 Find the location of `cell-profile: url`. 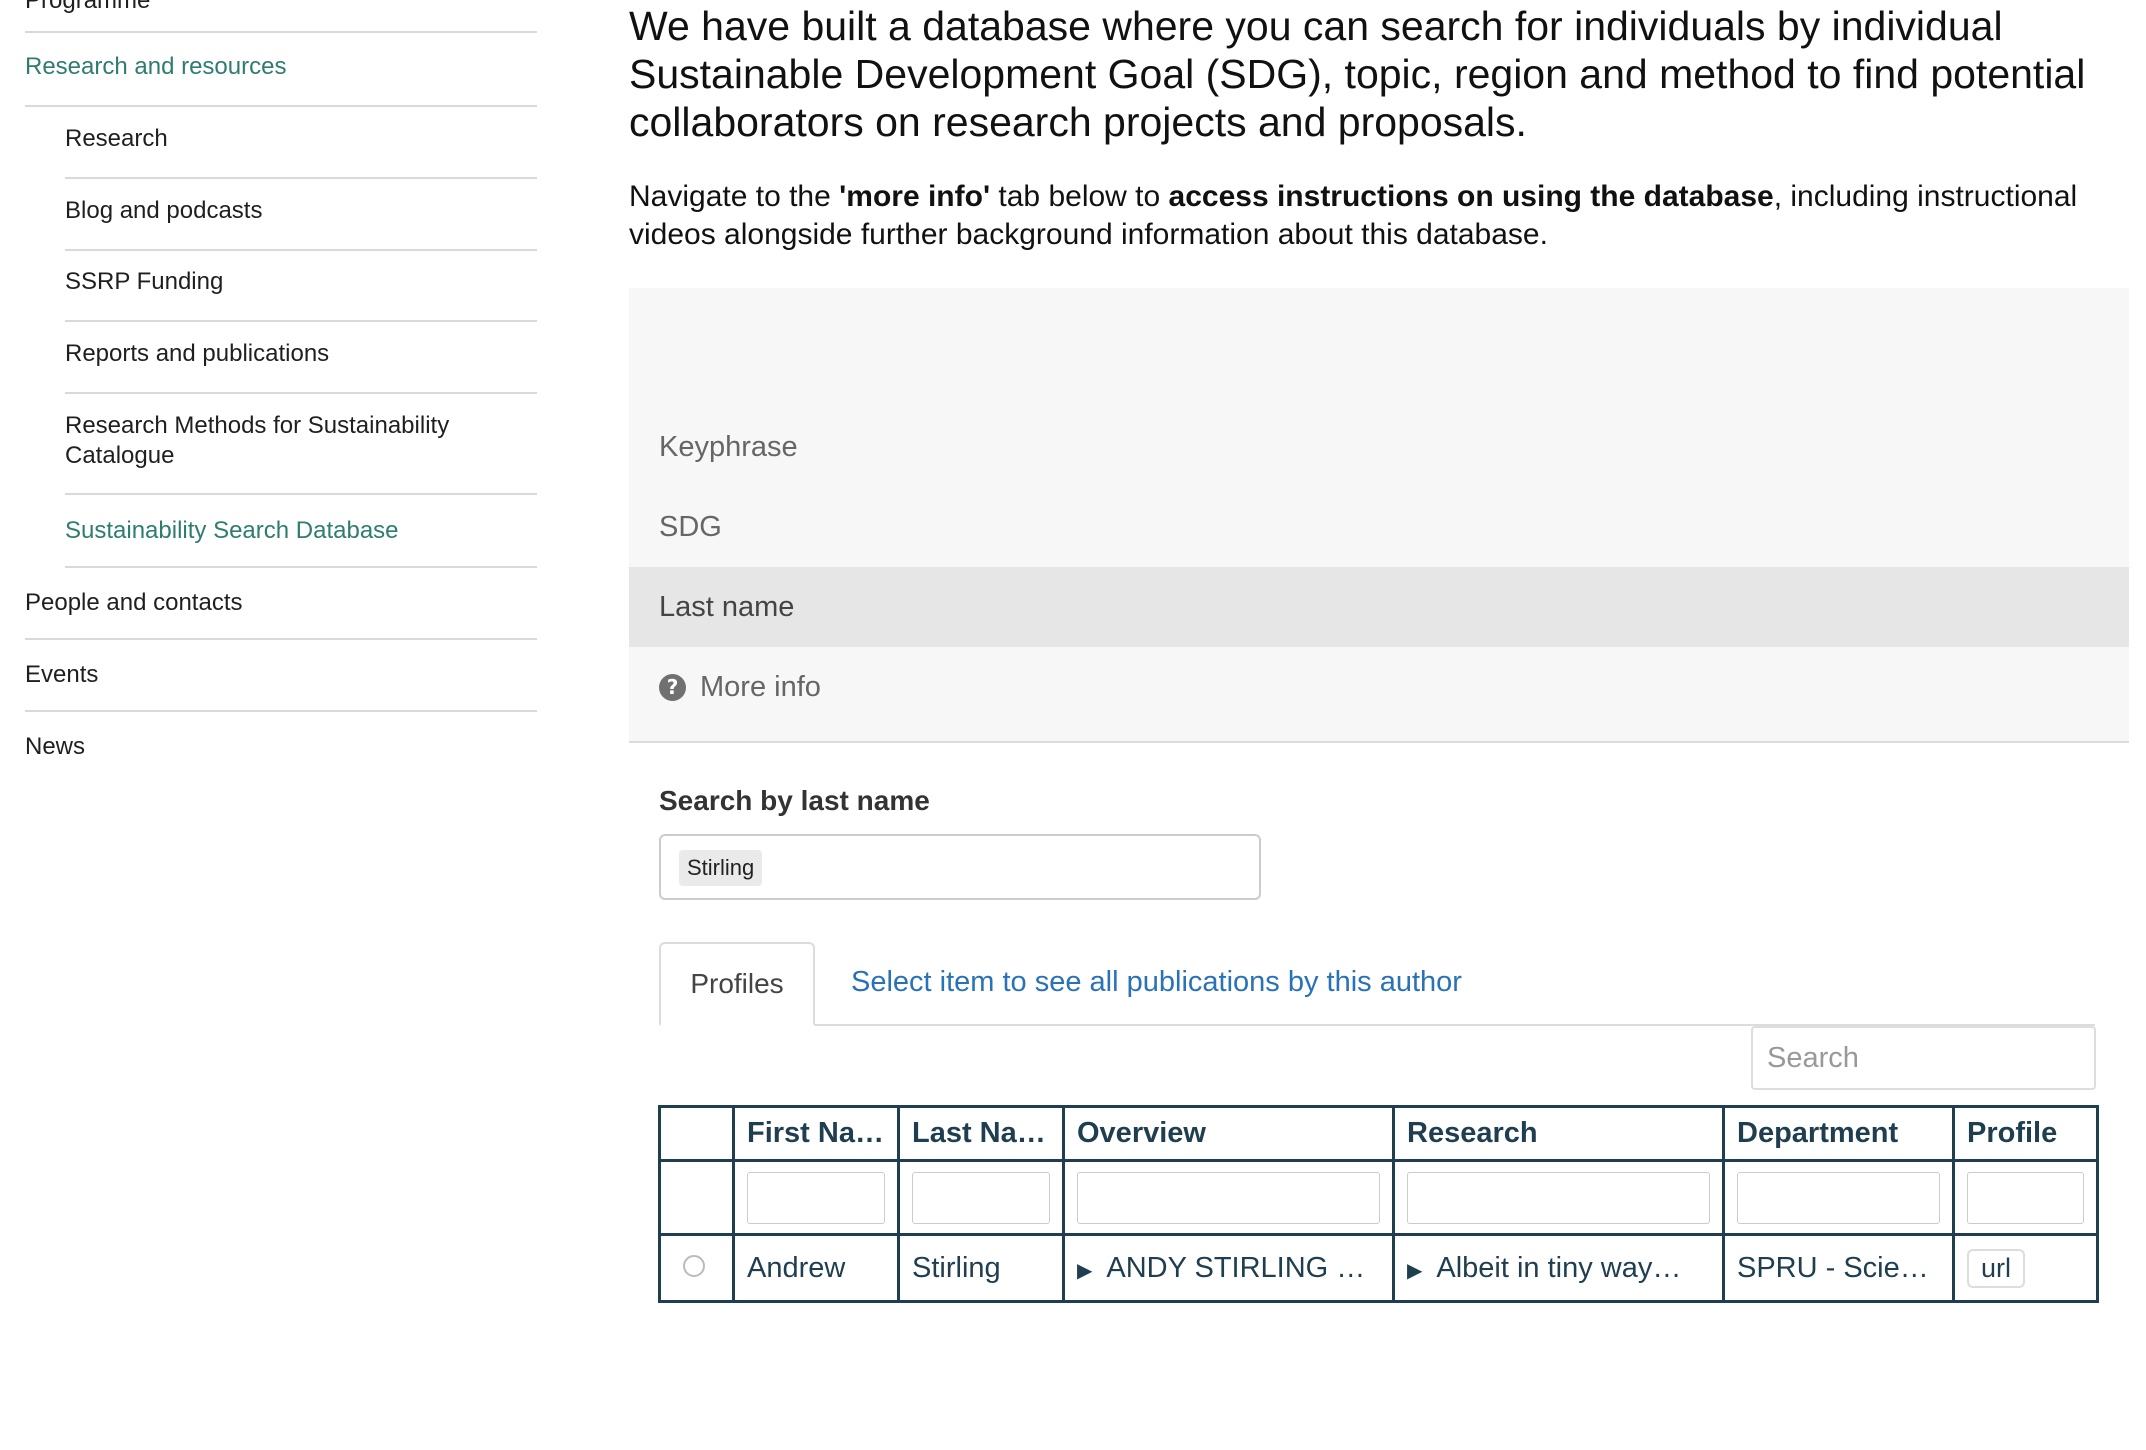

cell-profile: url is located at coordinates (2025, 1268).